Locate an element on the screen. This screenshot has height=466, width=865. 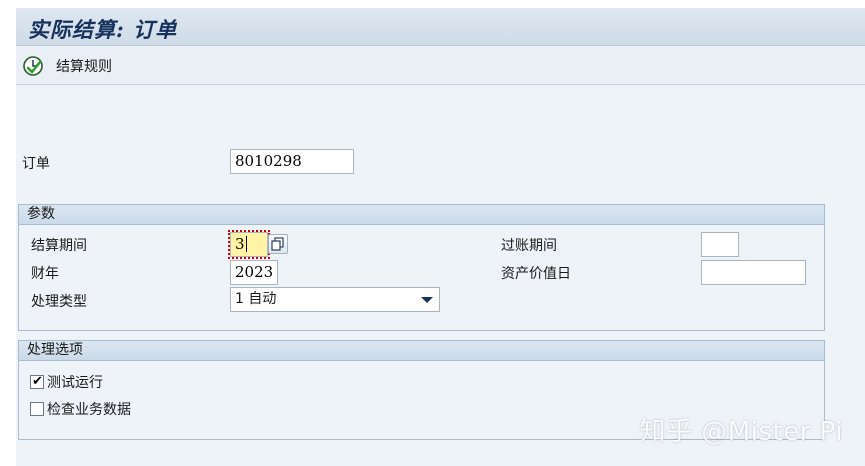
check-business-data-checkbox is located at coordinates (37, 409).